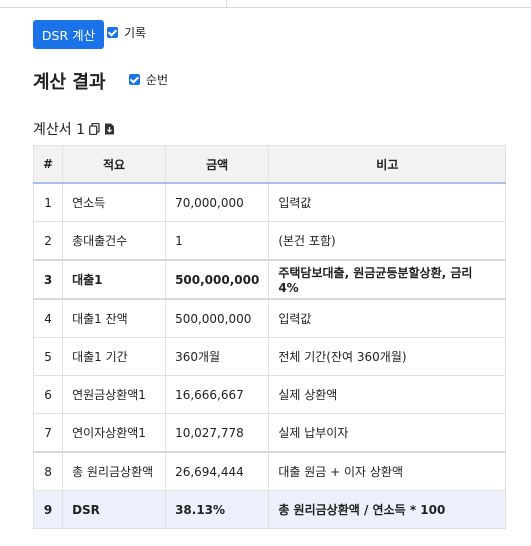  What do you see at coordinates (114, 394) in the screenshot?
I see `row-item: 연원금상환액1` at bounding box center [114, 394].